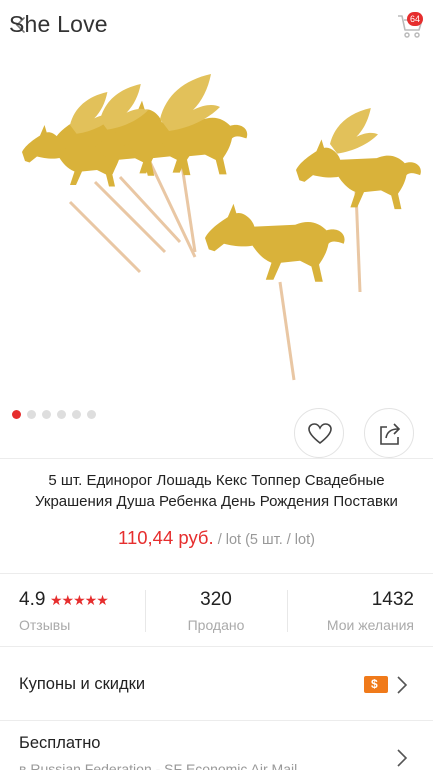  Describe the element at coordinates (216, 625) in the screenshot. I see `sold-label: Продано` at that location.